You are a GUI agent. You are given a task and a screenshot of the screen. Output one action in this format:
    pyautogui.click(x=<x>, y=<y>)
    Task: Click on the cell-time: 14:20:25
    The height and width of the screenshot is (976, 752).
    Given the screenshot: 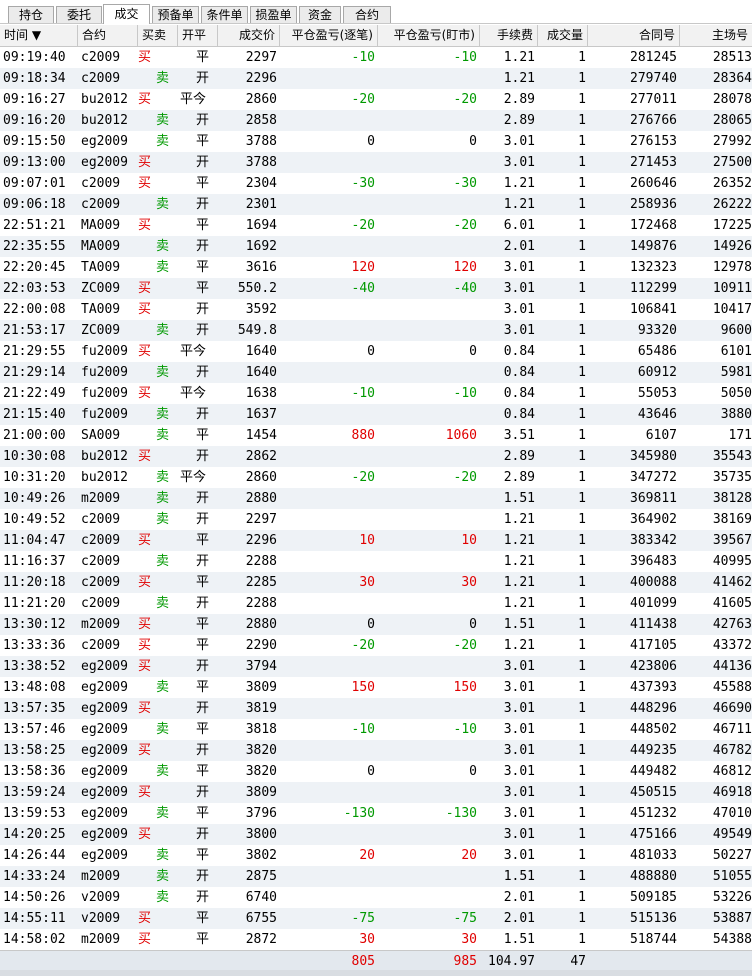 What is the action you would take?
    pyautogui.click(x=34, y=834)
    